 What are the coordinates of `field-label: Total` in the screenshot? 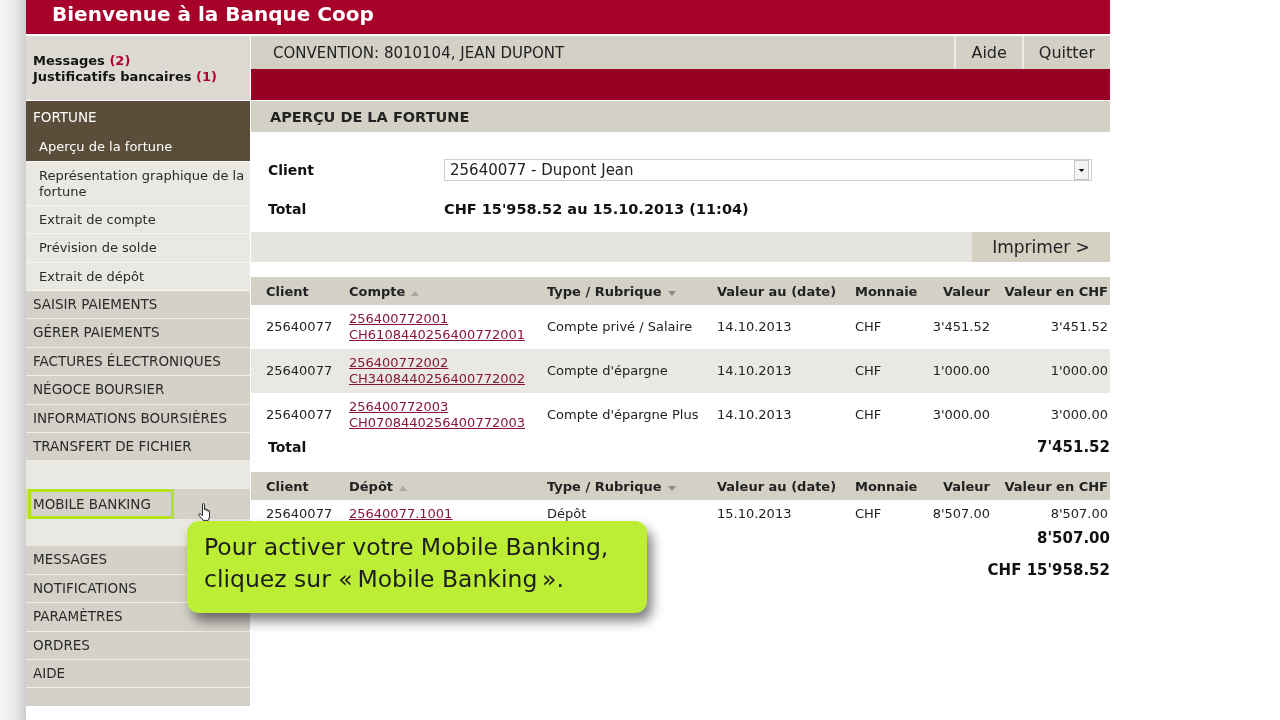 It's located at (287, 209).